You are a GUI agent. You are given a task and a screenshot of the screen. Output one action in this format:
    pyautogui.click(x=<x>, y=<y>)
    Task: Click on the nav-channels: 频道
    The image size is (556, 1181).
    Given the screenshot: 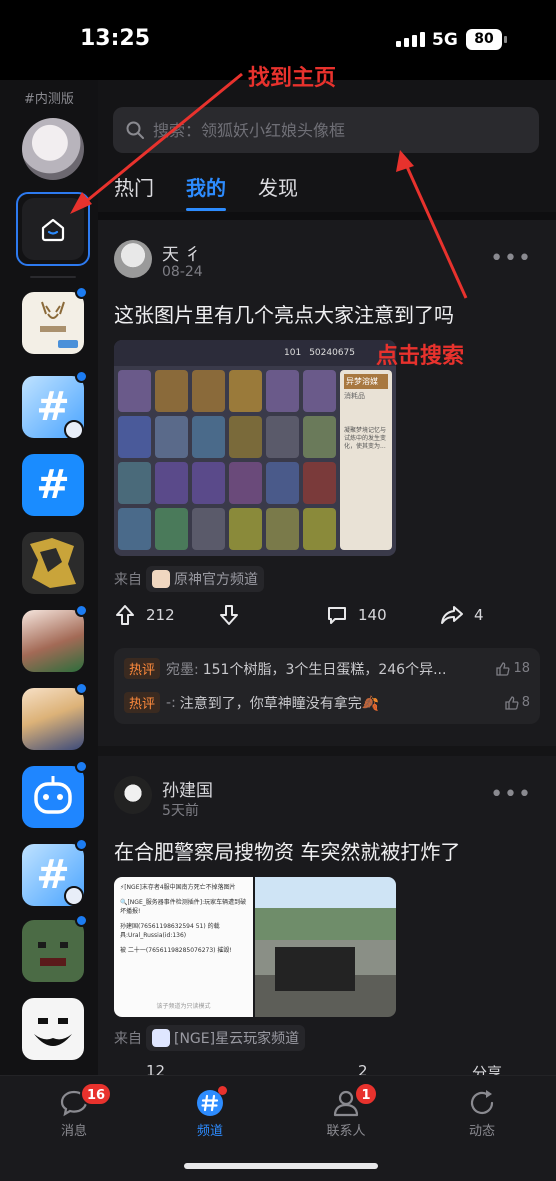 What is the action you would take?
    pyautogui.click(x=210, y=1112)
    